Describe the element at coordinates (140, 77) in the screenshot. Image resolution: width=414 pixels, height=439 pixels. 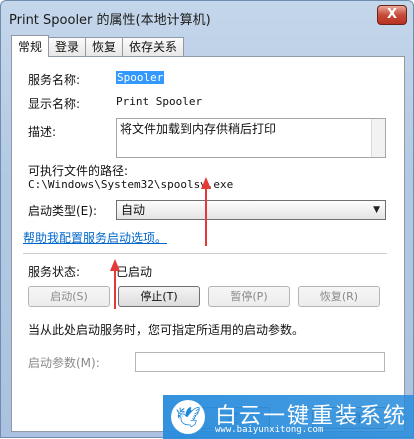
I see `service-name-value: Spooler` at that location.